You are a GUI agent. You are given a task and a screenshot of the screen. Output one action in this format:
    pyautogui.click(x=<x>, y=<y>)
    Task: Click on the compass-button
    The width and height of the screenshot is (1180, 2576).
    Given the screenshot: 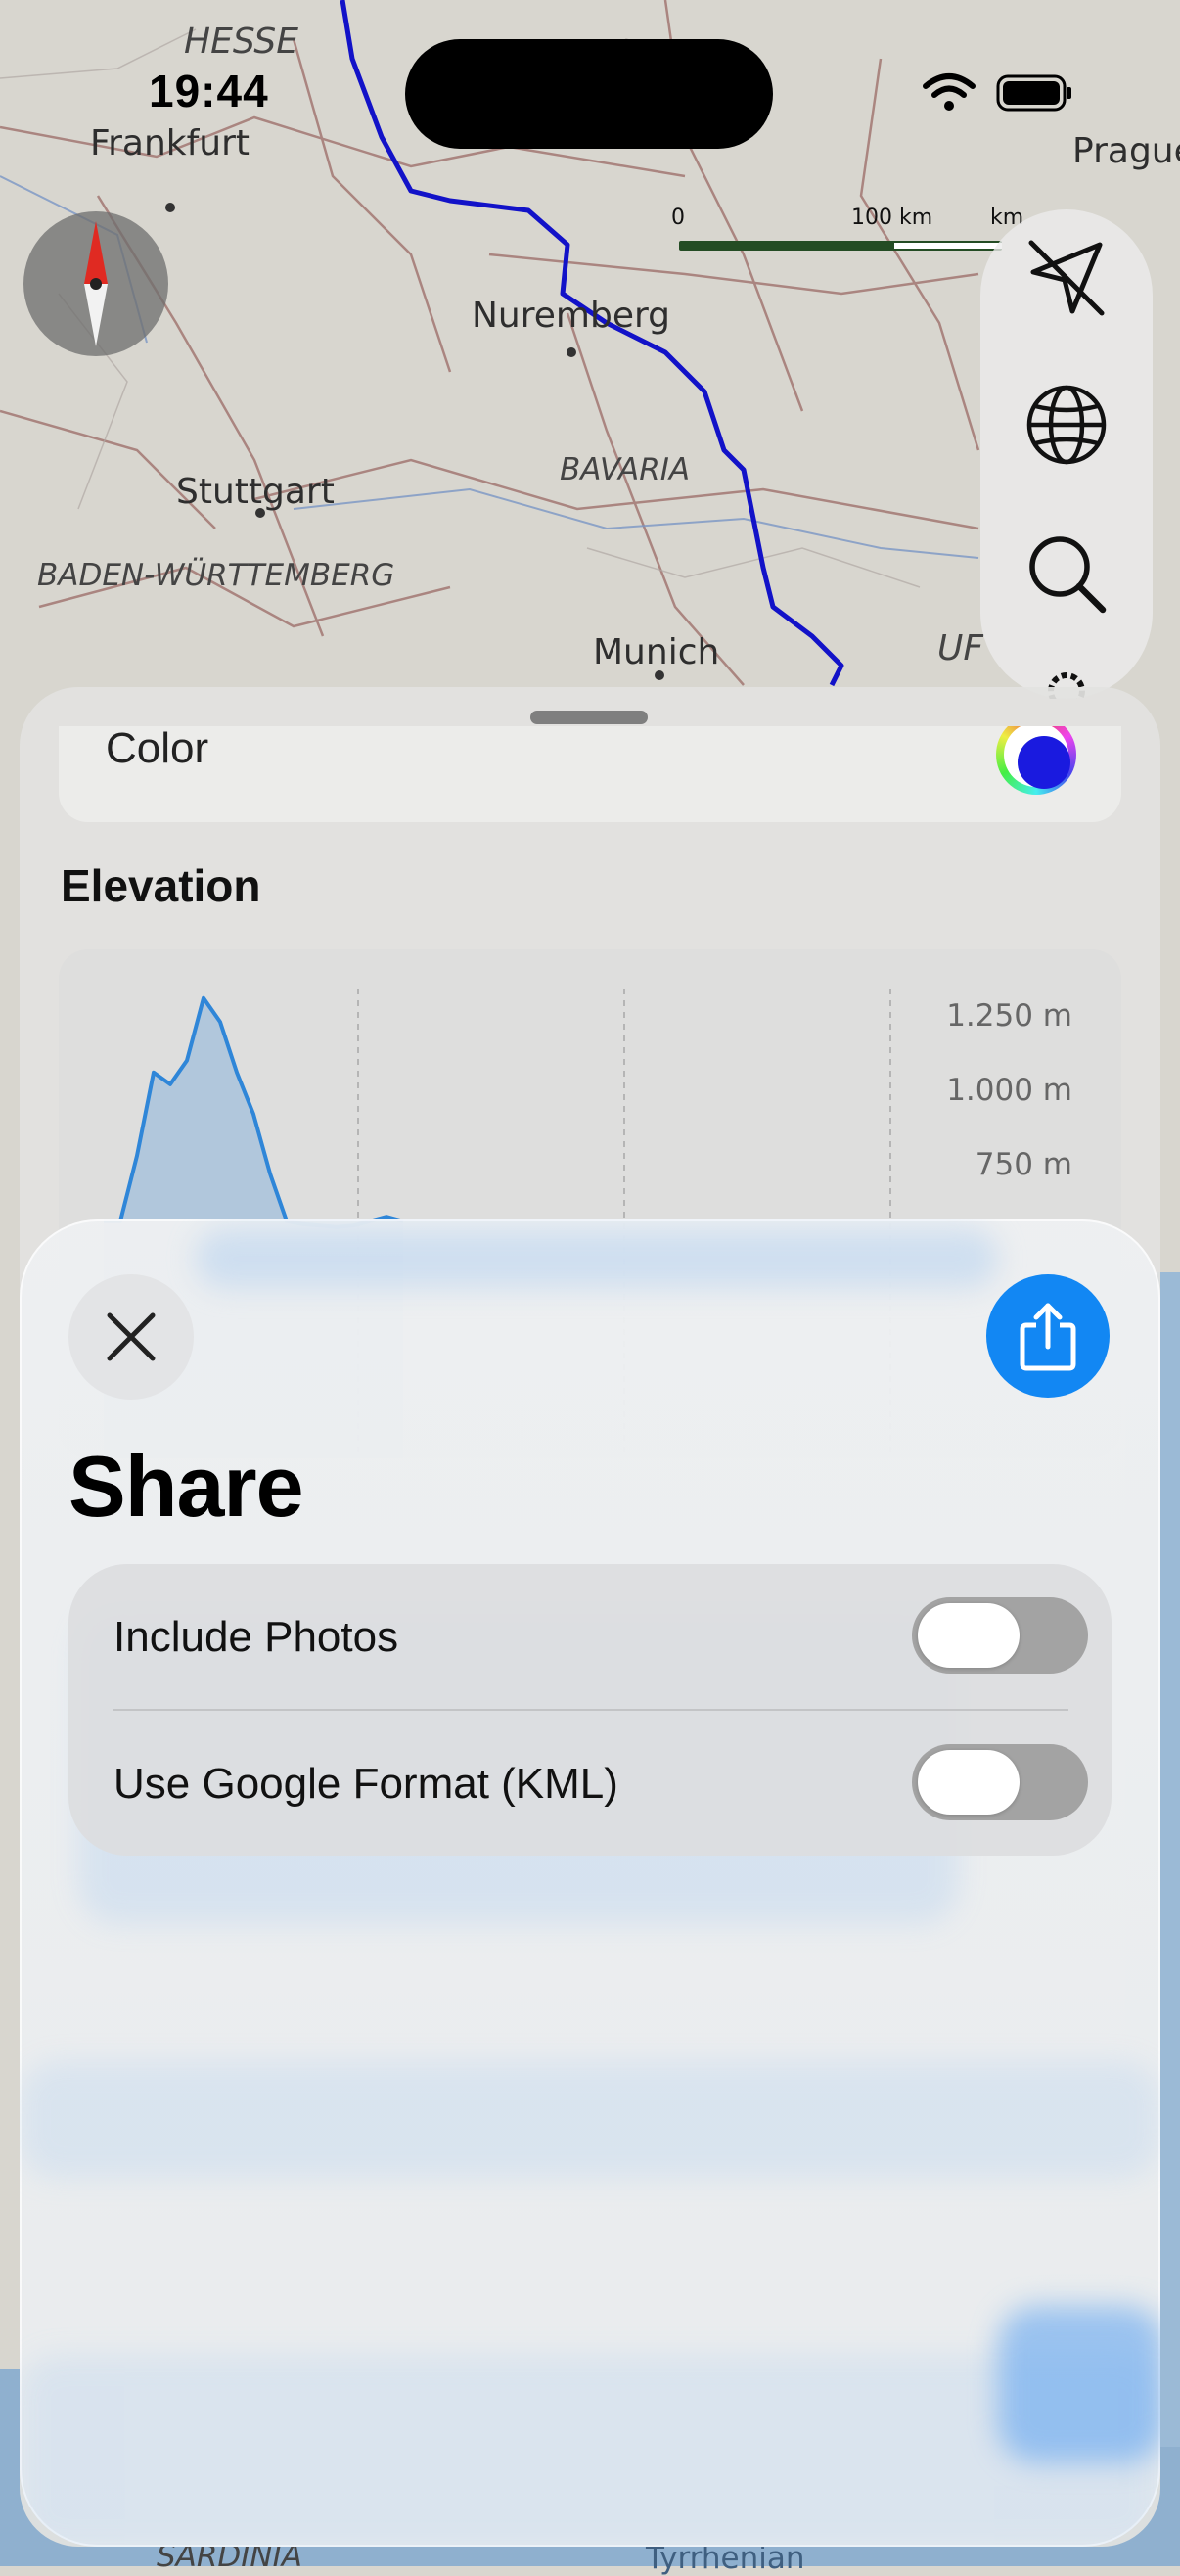 What is the action you would take?
    pyautogui.click(x=95, y=283)
    